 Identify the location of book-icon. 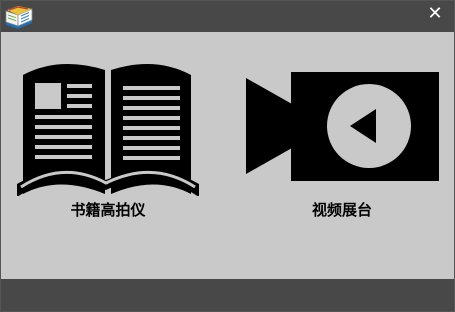
(19, 17).